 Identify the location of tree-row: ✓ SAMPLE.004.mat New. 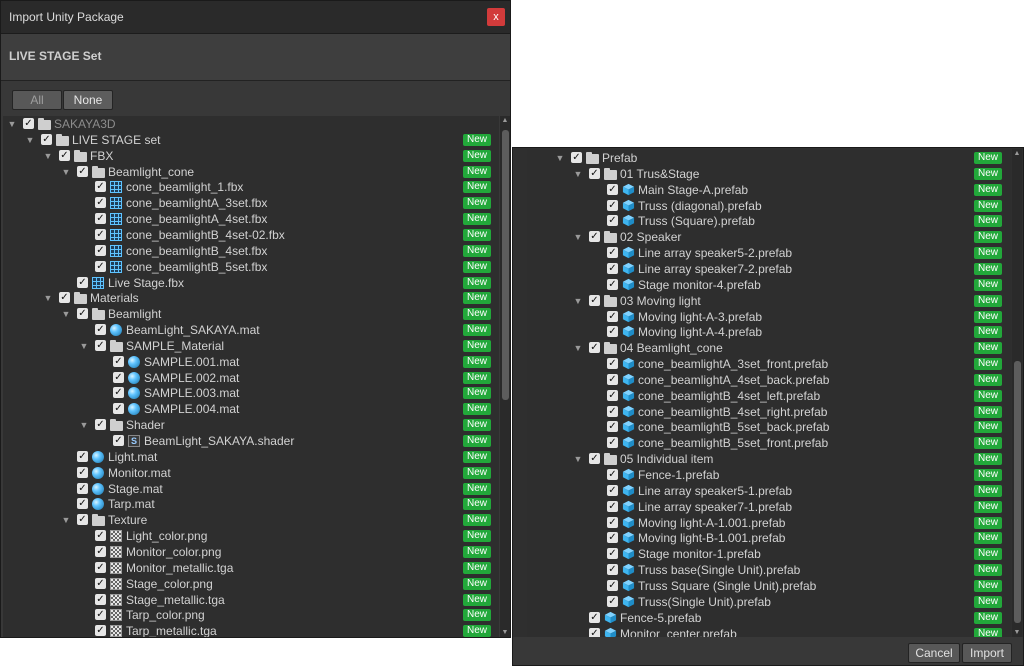
(251, 409).